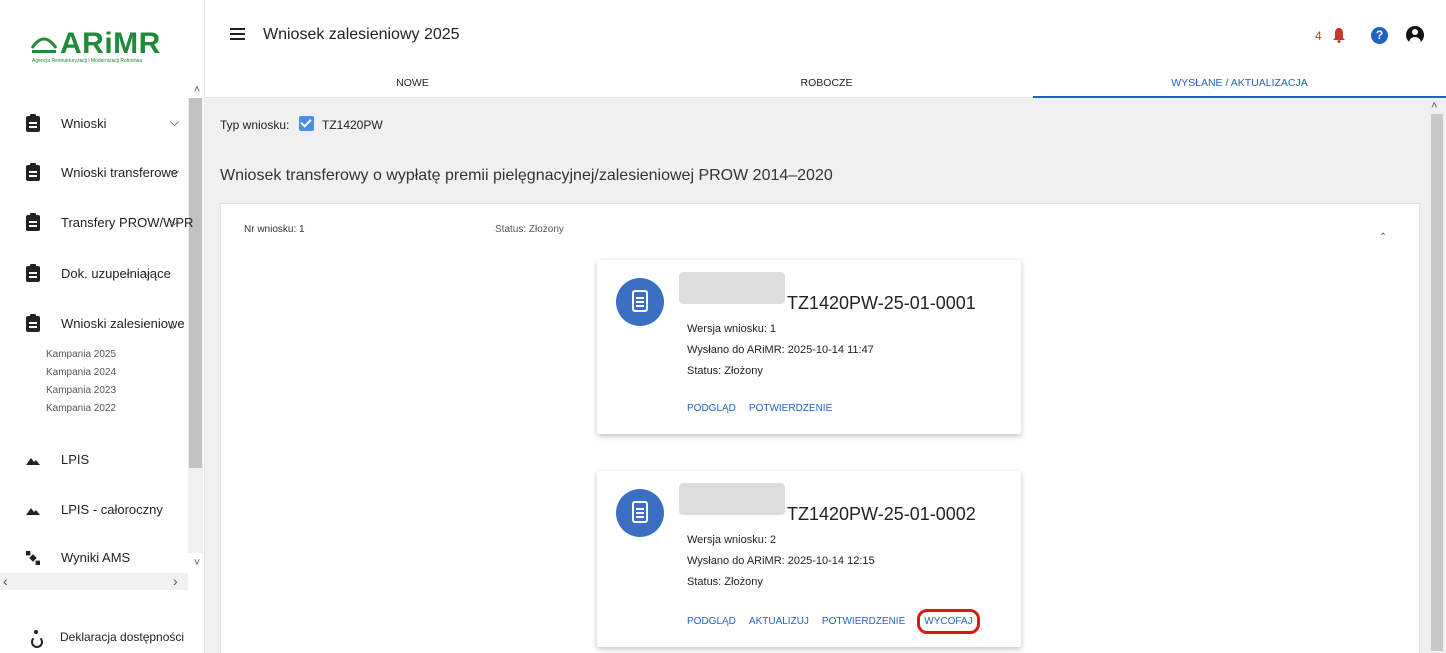 This screenshot has width=1446, height=653. I want to click on main-scrollbar-thumb, so click(1437, 382).